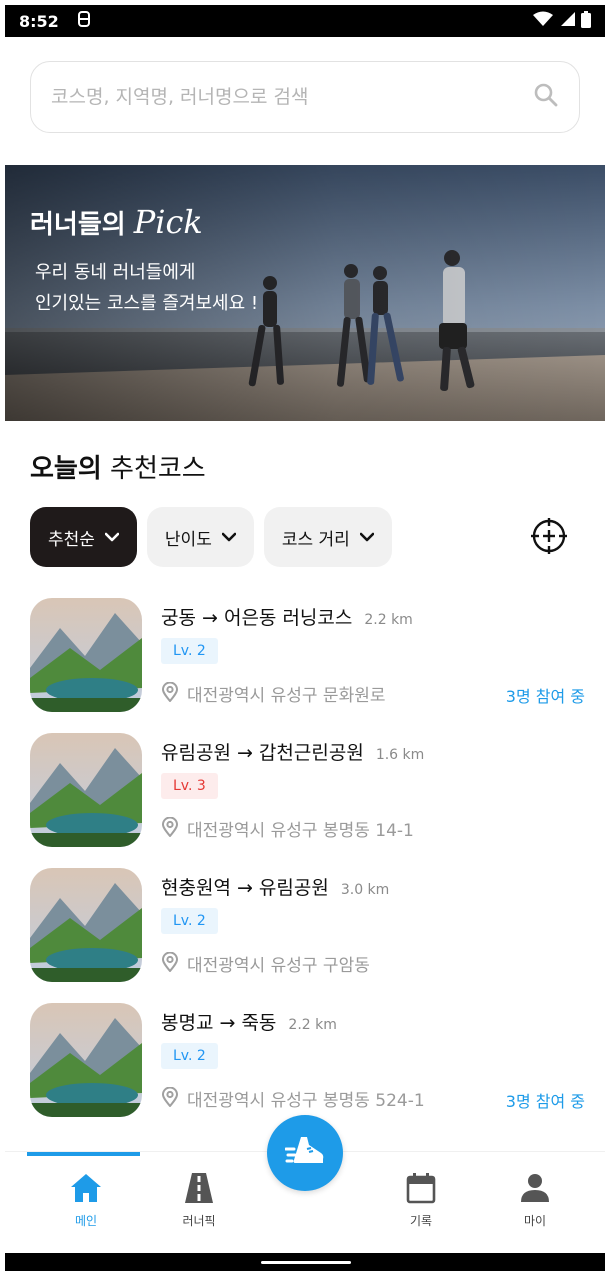 This screenshot has height=1276, width=612. What do you see at coordinates (84, 21) in the screenshot?
I see `app-notification-icon` at bounding box center [84, 21].